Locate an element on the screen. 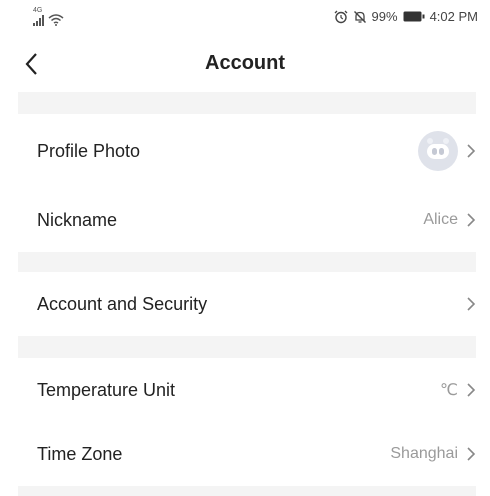 The height and width of the screenshot is (496, 490). profile-photo-row: Profile Photo is located at coordinates (247, 151).